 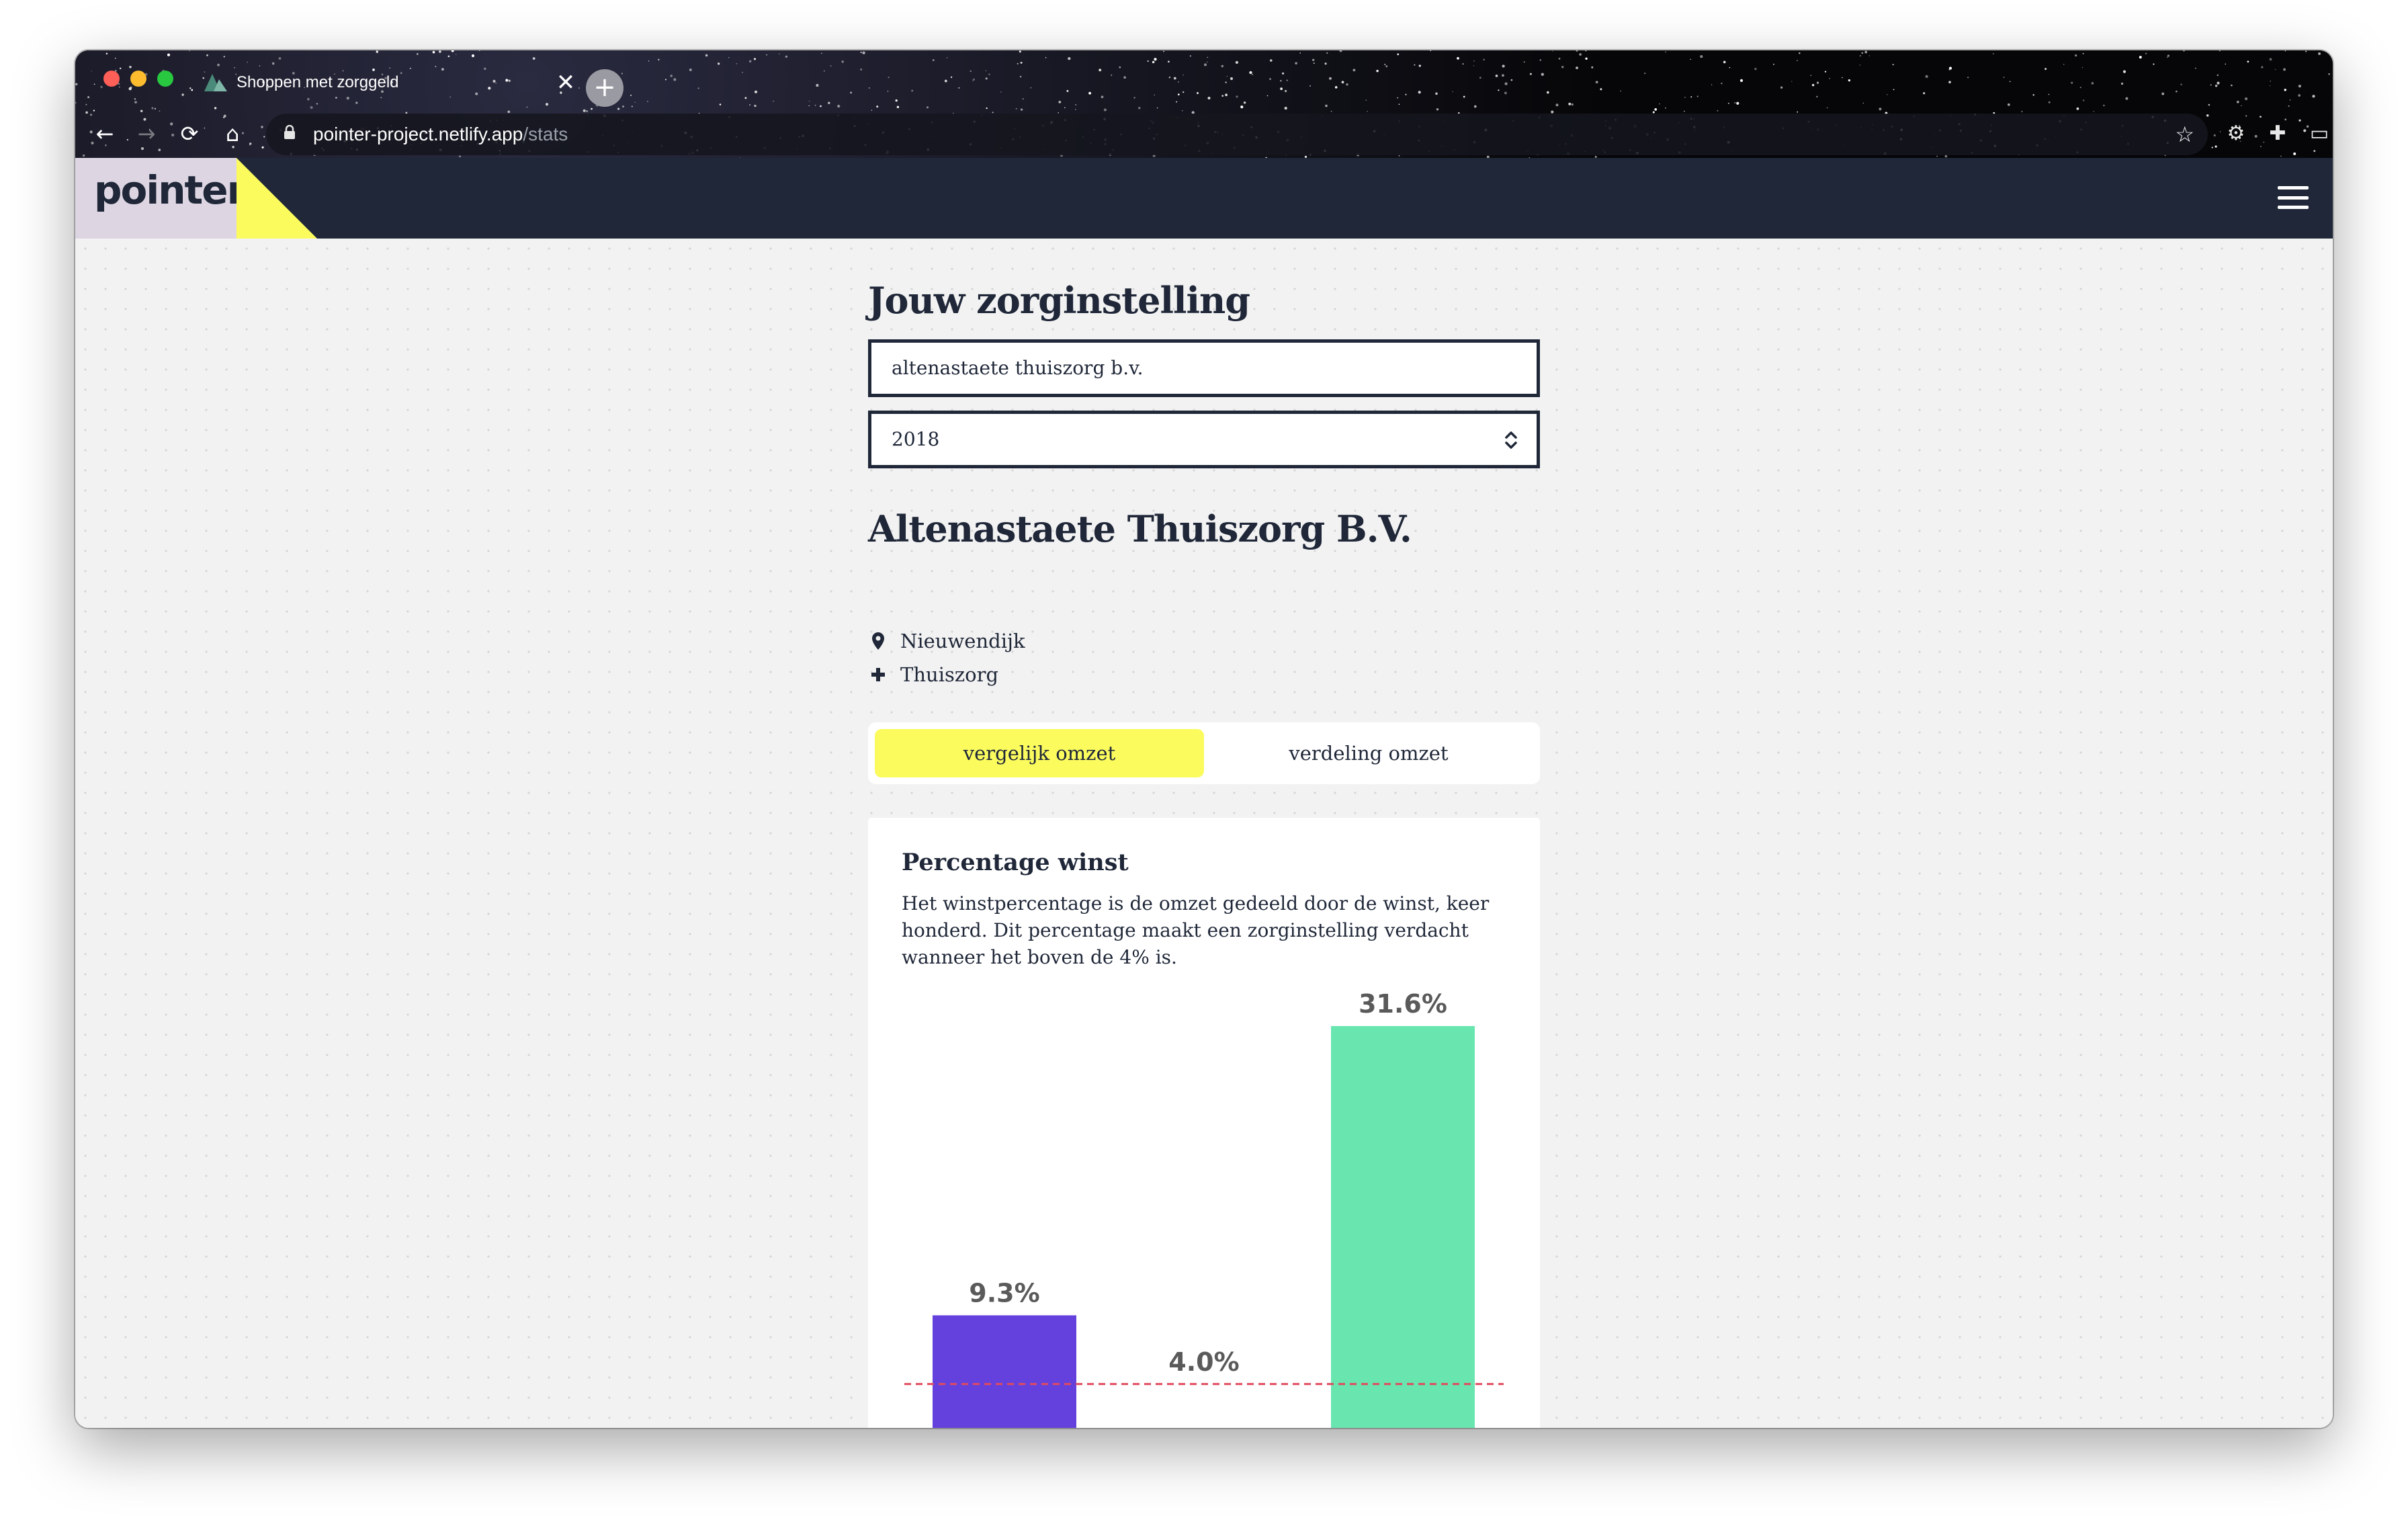 I want to click on tab-compare-revenue: vergelijk omzet, so click(x=1039, y=753).